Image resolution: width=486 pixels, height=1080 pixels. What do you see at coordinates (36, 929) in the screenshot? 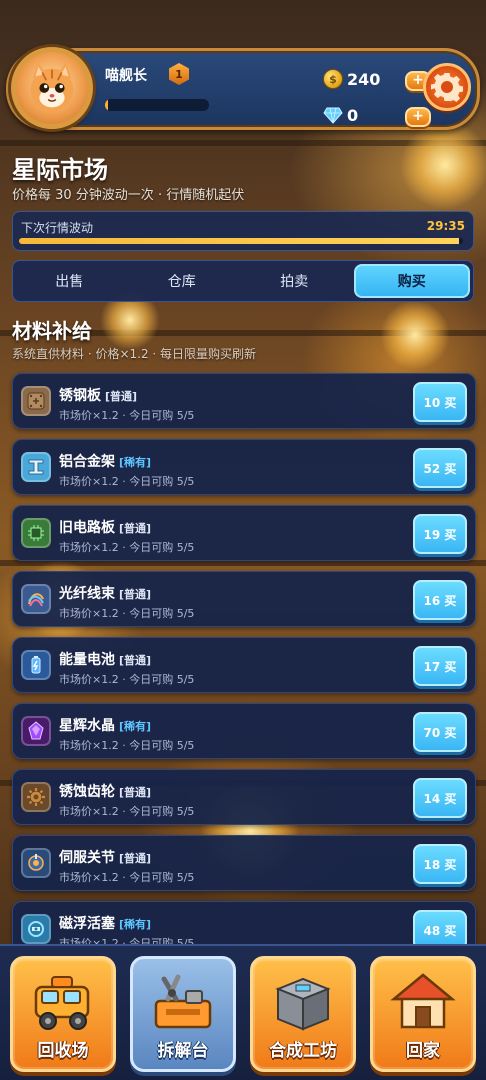
I see `maglev-piston-icon` at bounding box center [36, 929].